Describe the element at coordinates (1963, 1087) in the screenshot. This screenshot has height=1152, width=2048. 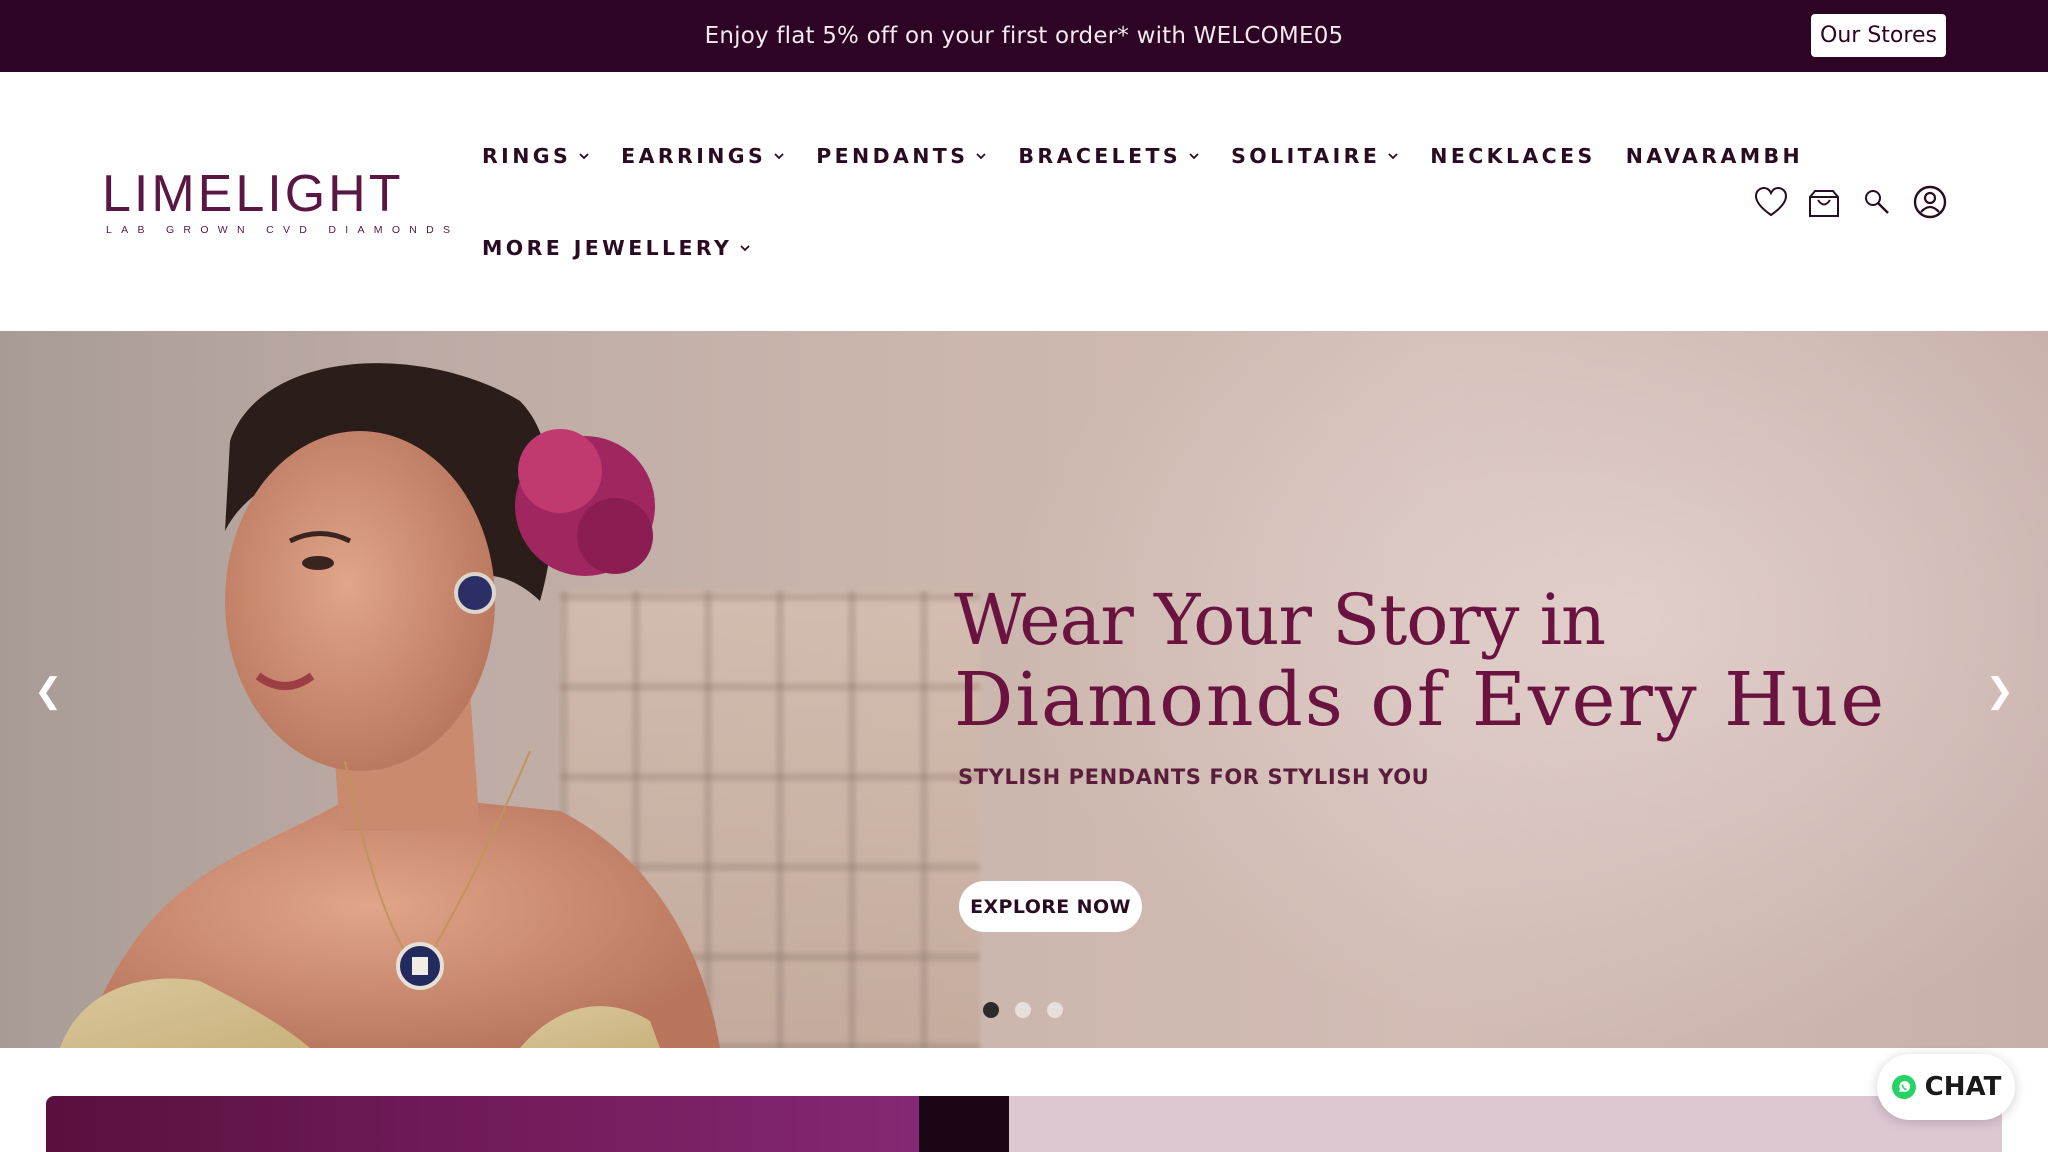
I see `chat-label: CHAT` at that location.